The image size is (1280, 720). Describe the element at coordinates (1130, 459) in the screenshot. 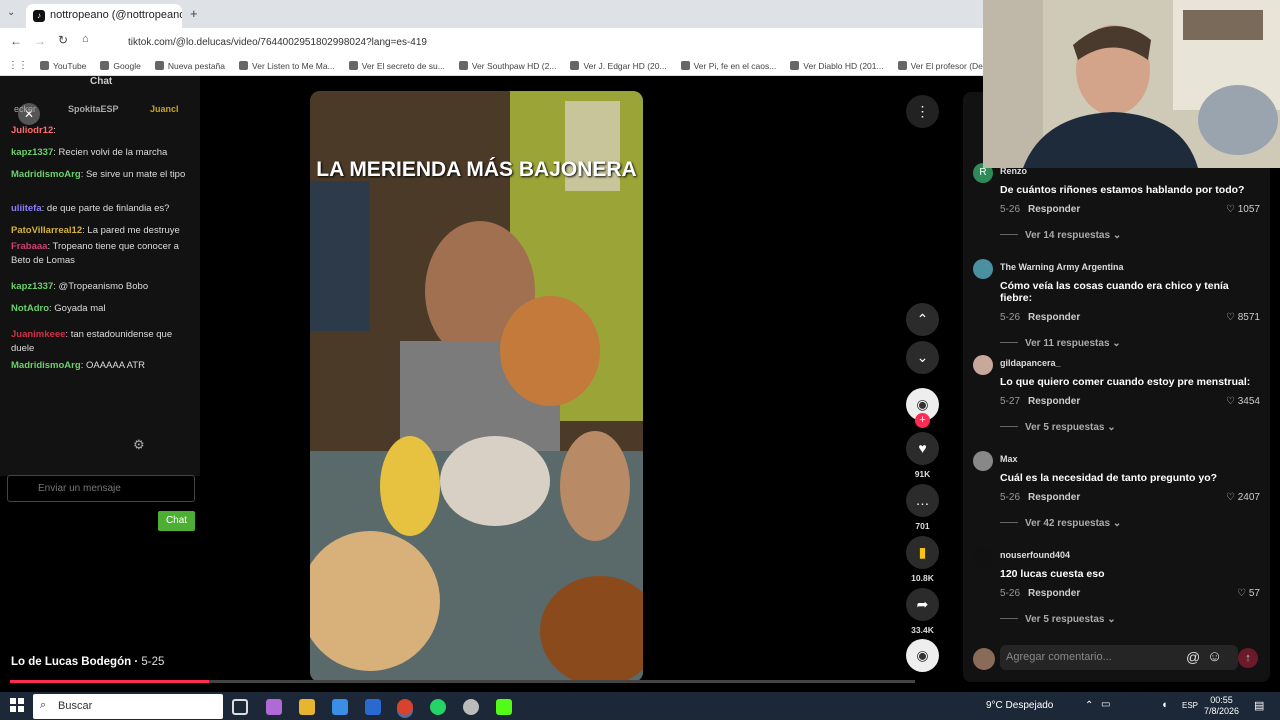

I see `comment-author: Max` at that location.